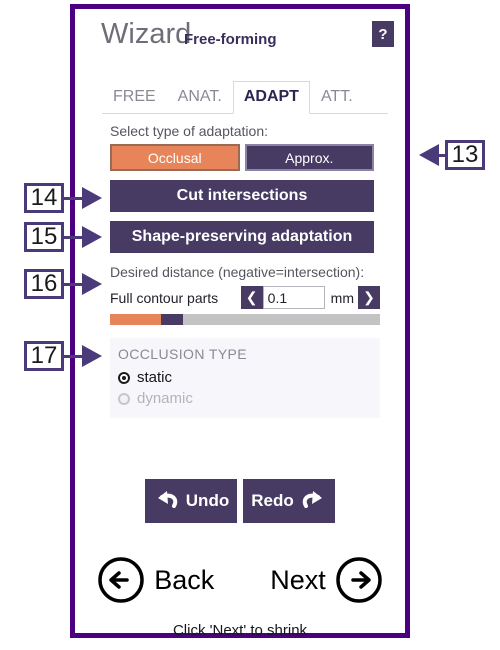  I want to click on distance-input, so click(293, 297).